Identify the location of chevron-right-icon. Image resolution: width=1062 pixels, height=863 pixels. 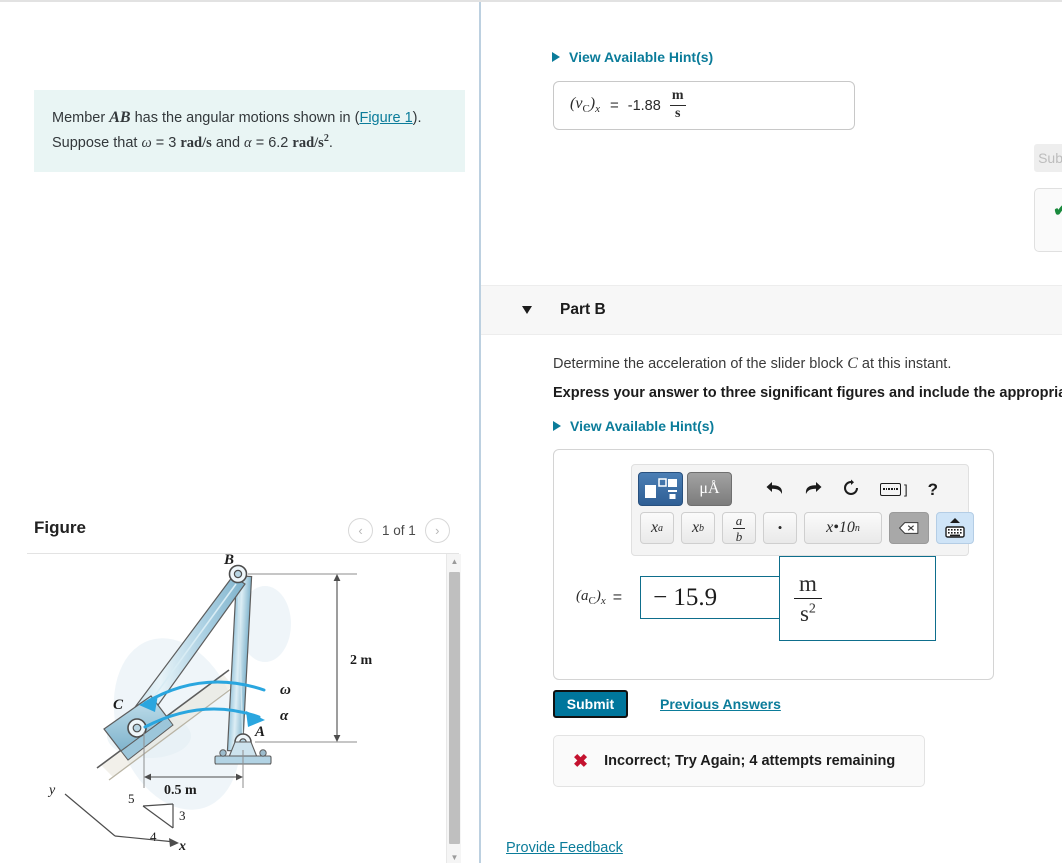
(556, 57).